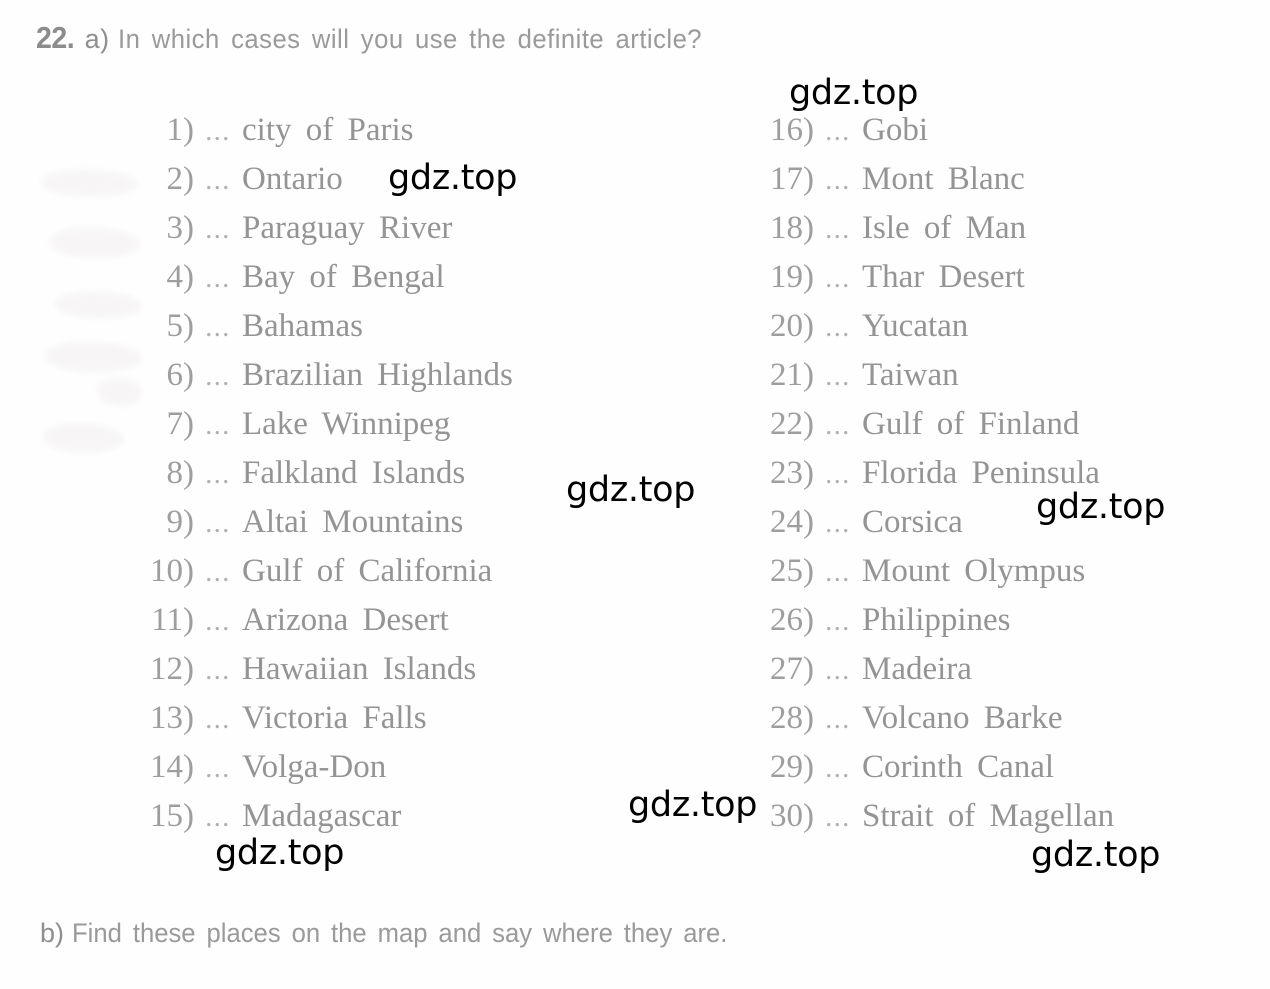 The height and width of the screenshot is (989, 1270). Describe the element at coordinates (180, 179) in the screenshot. I see `list-item-number: 2)` at that location.